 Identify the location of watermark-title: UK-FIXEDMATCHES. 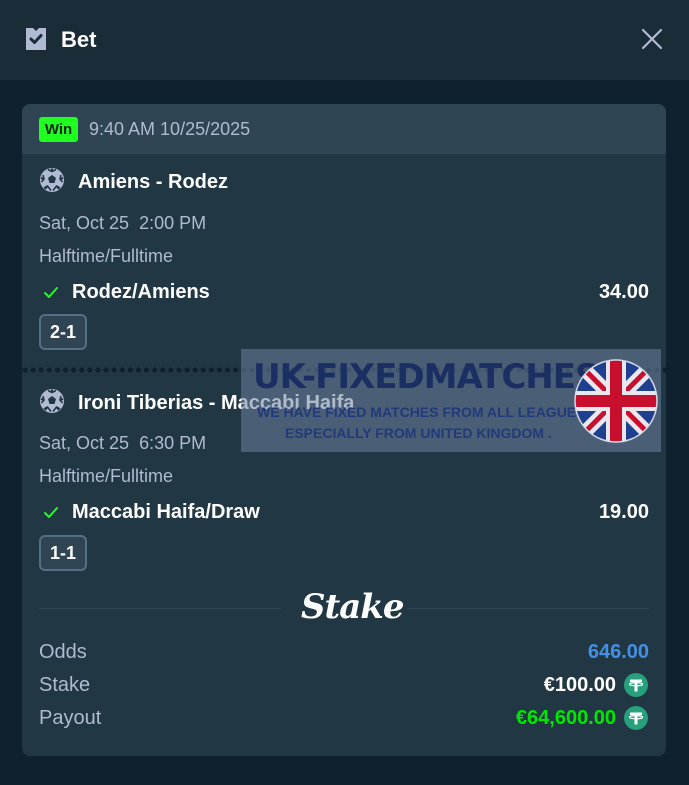
(426, 377).